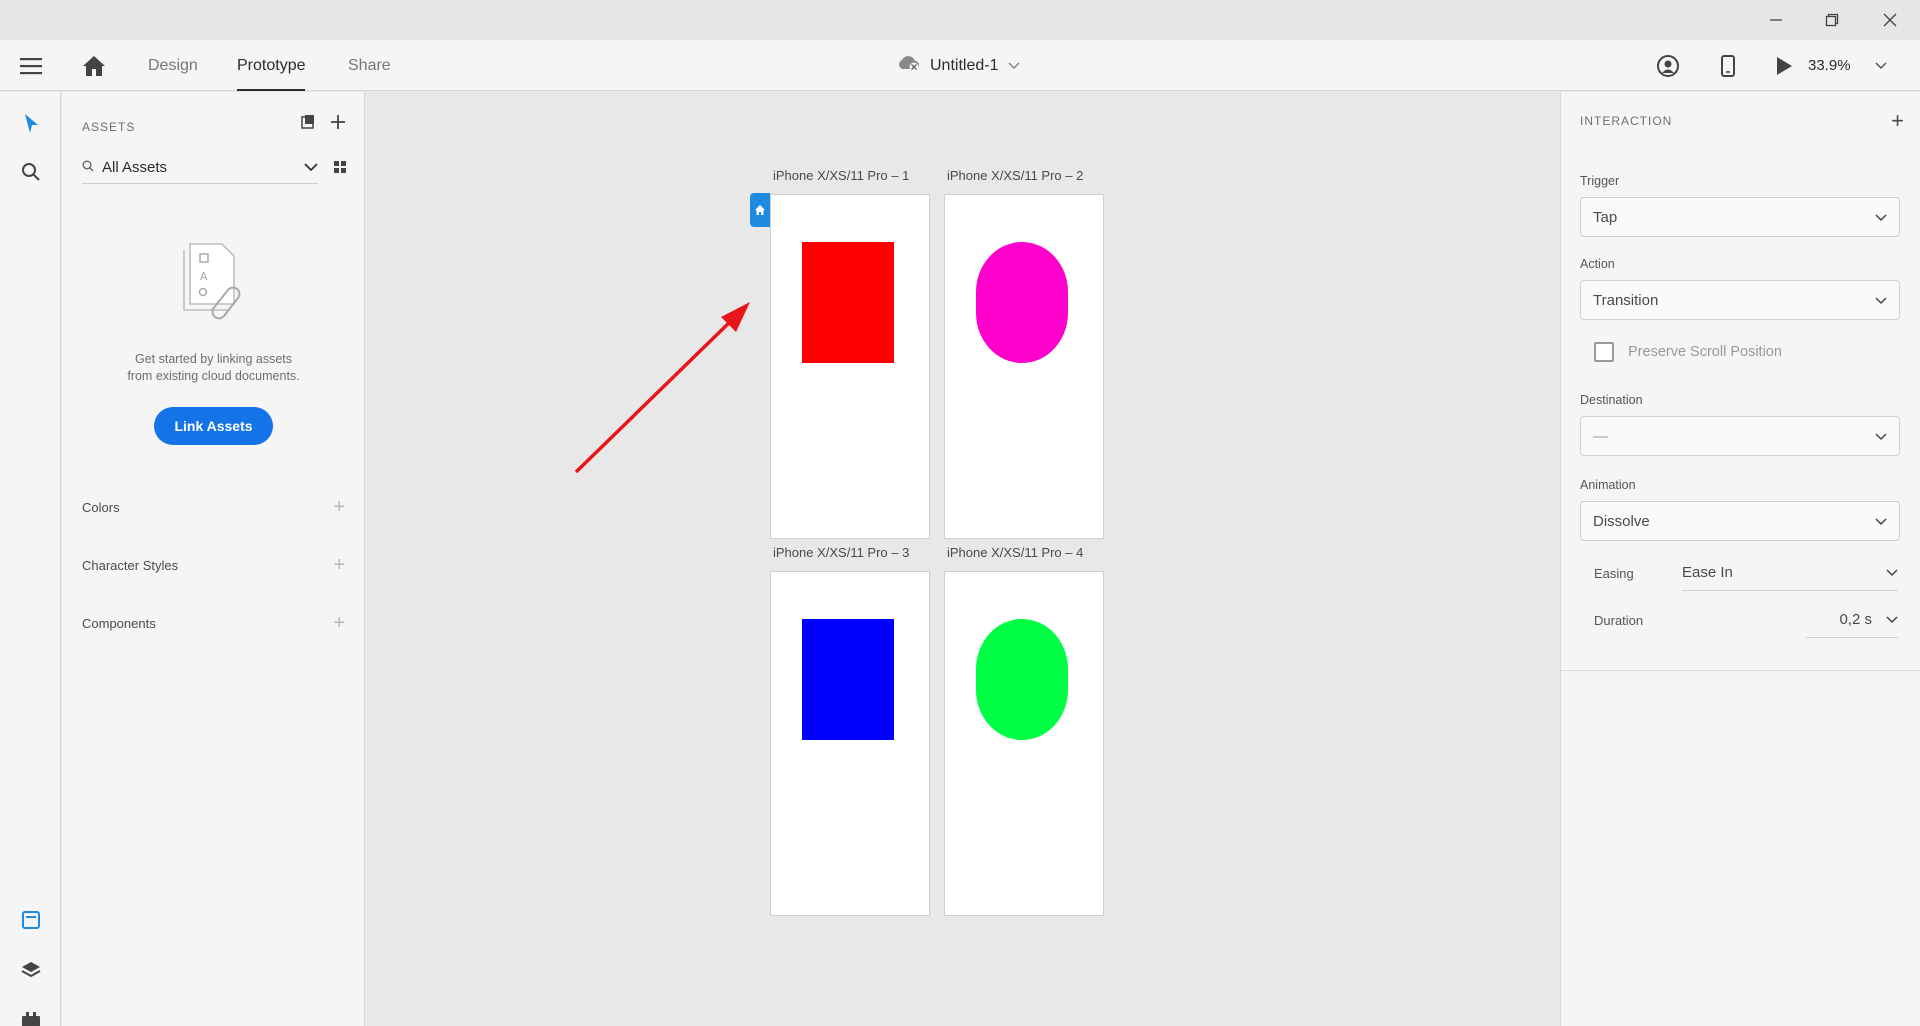 The image size is (1920, 1026). I want to click on linked-documents-illustration-icon: A, so click(214, 286).